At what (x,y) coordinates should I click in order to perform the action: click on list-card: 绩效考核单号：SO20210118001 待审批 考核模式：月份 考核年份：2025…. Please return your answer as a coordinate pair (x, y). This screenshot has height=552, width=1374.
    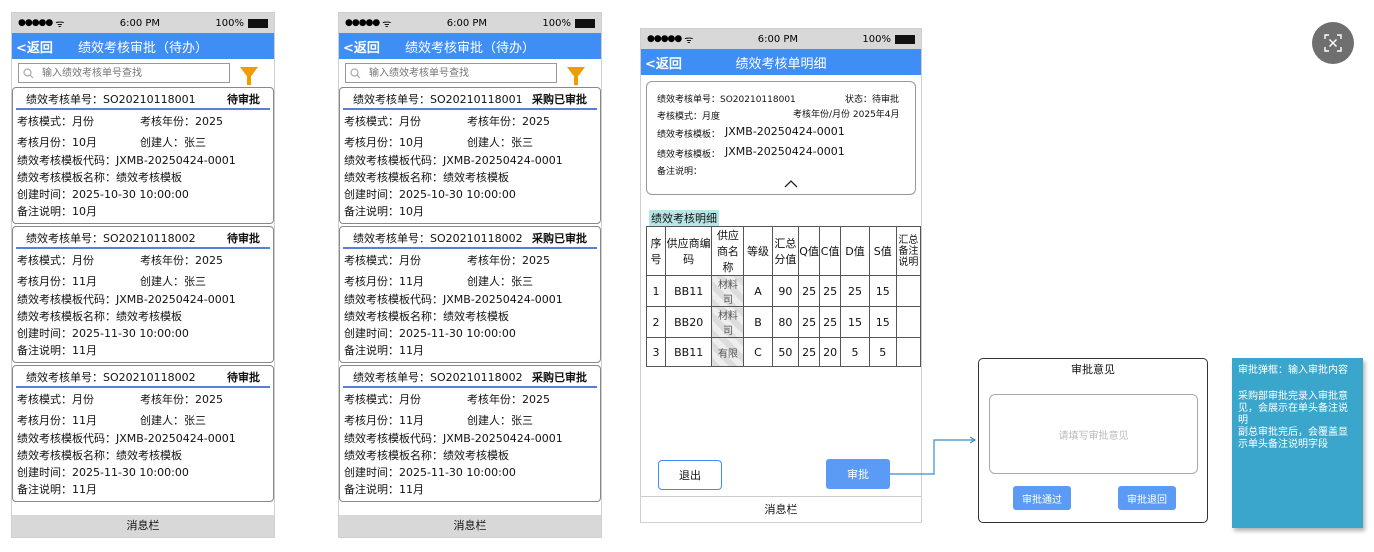
    Looking at the image, I should click on (143, 155).